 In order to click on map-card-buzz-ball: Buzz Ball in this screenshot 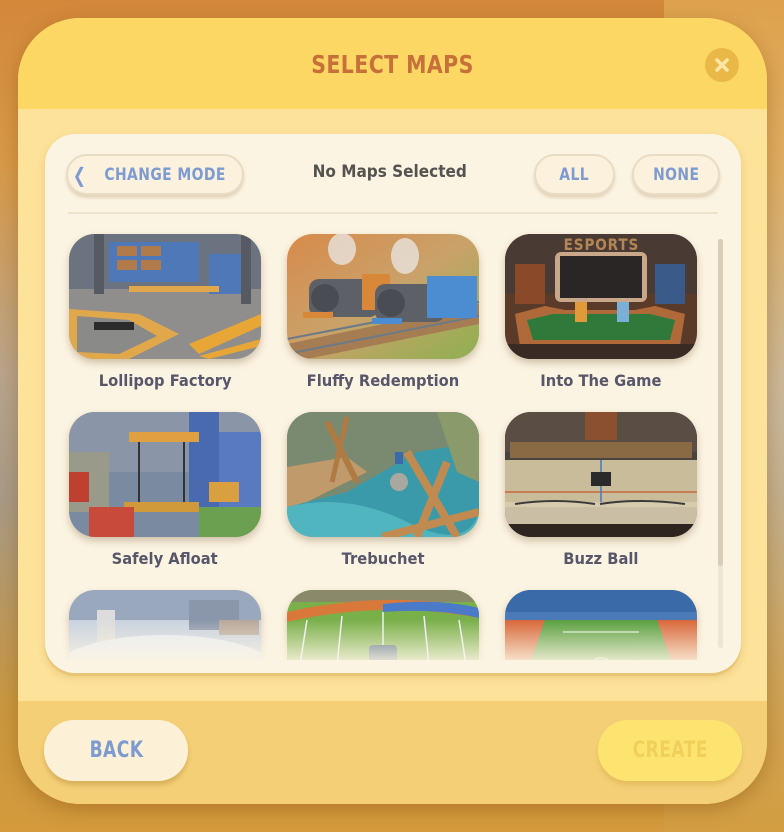, I will do `click(601, 497)`.